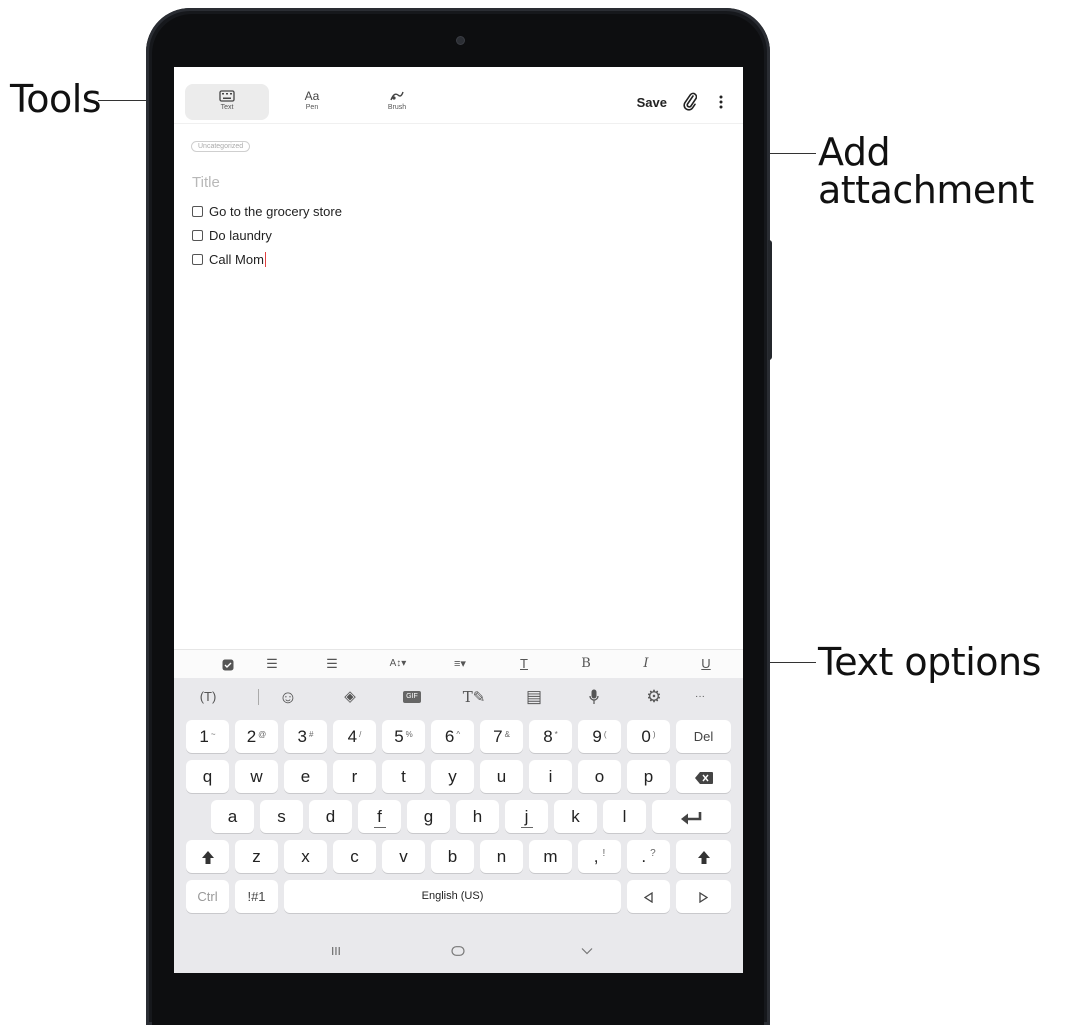  Describe the element at coordinates (501, 856) in the screenshot. I see `key-n: n` at that location.